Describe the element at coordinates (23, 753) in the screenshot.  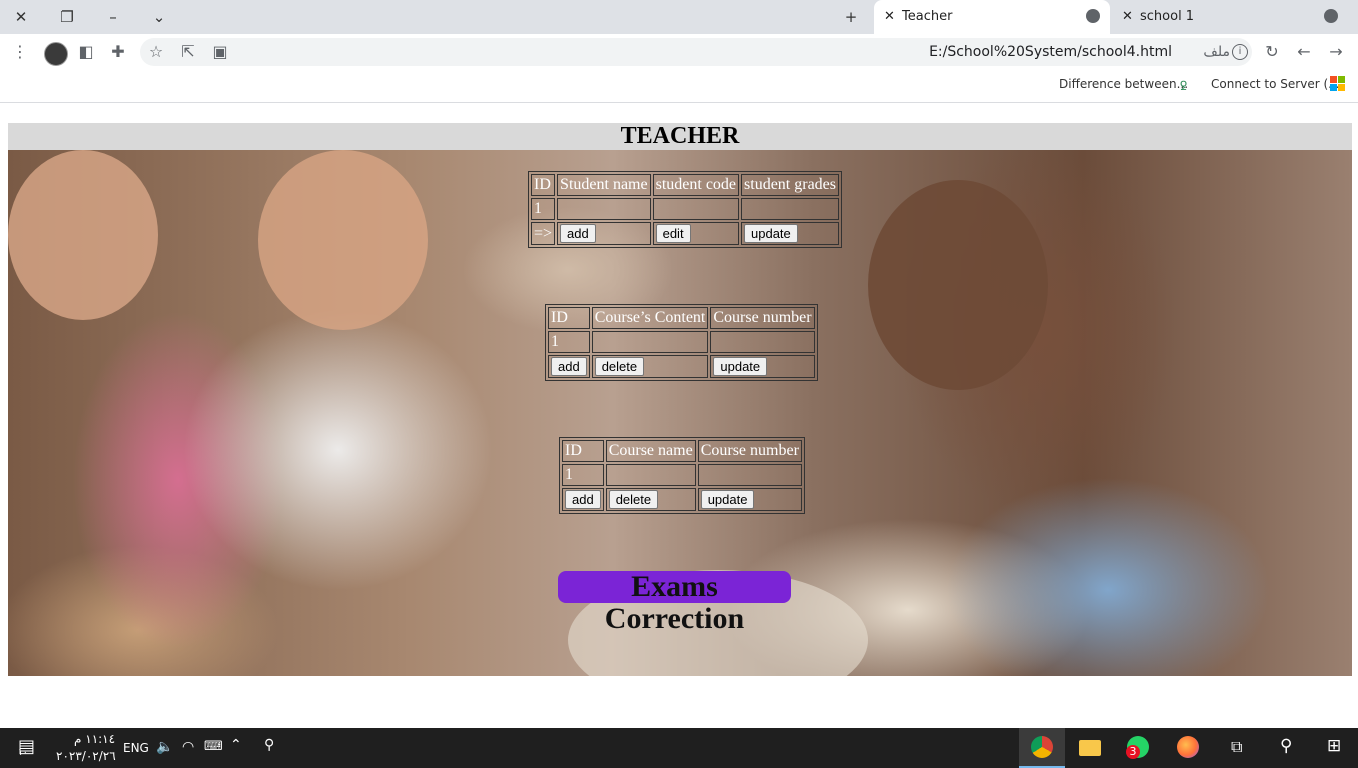
I see `notification-count: ١٠` at that location.